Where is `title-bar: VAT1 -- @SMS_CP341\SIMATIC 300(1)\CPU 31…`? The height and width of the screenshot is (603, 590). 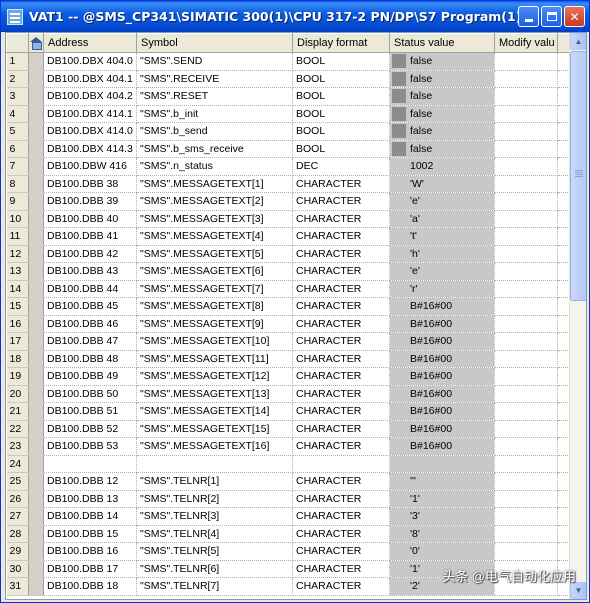
title-bar: VAT1 -- @SMS_CP341\SIMATIC 300(1)\CPU 31… is located at coordinates (295, 16).